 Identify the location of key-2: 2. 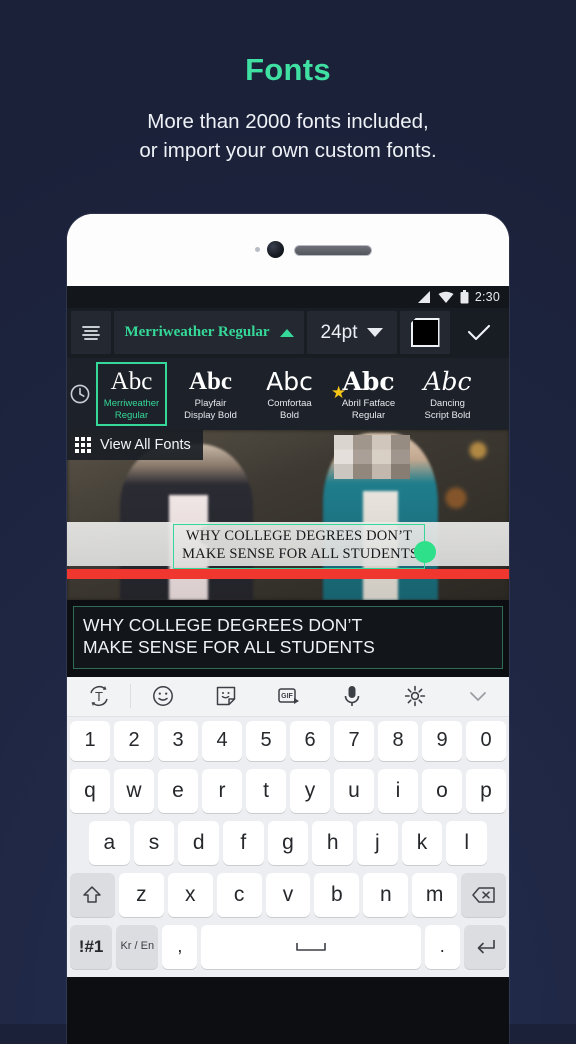
(134, 740).